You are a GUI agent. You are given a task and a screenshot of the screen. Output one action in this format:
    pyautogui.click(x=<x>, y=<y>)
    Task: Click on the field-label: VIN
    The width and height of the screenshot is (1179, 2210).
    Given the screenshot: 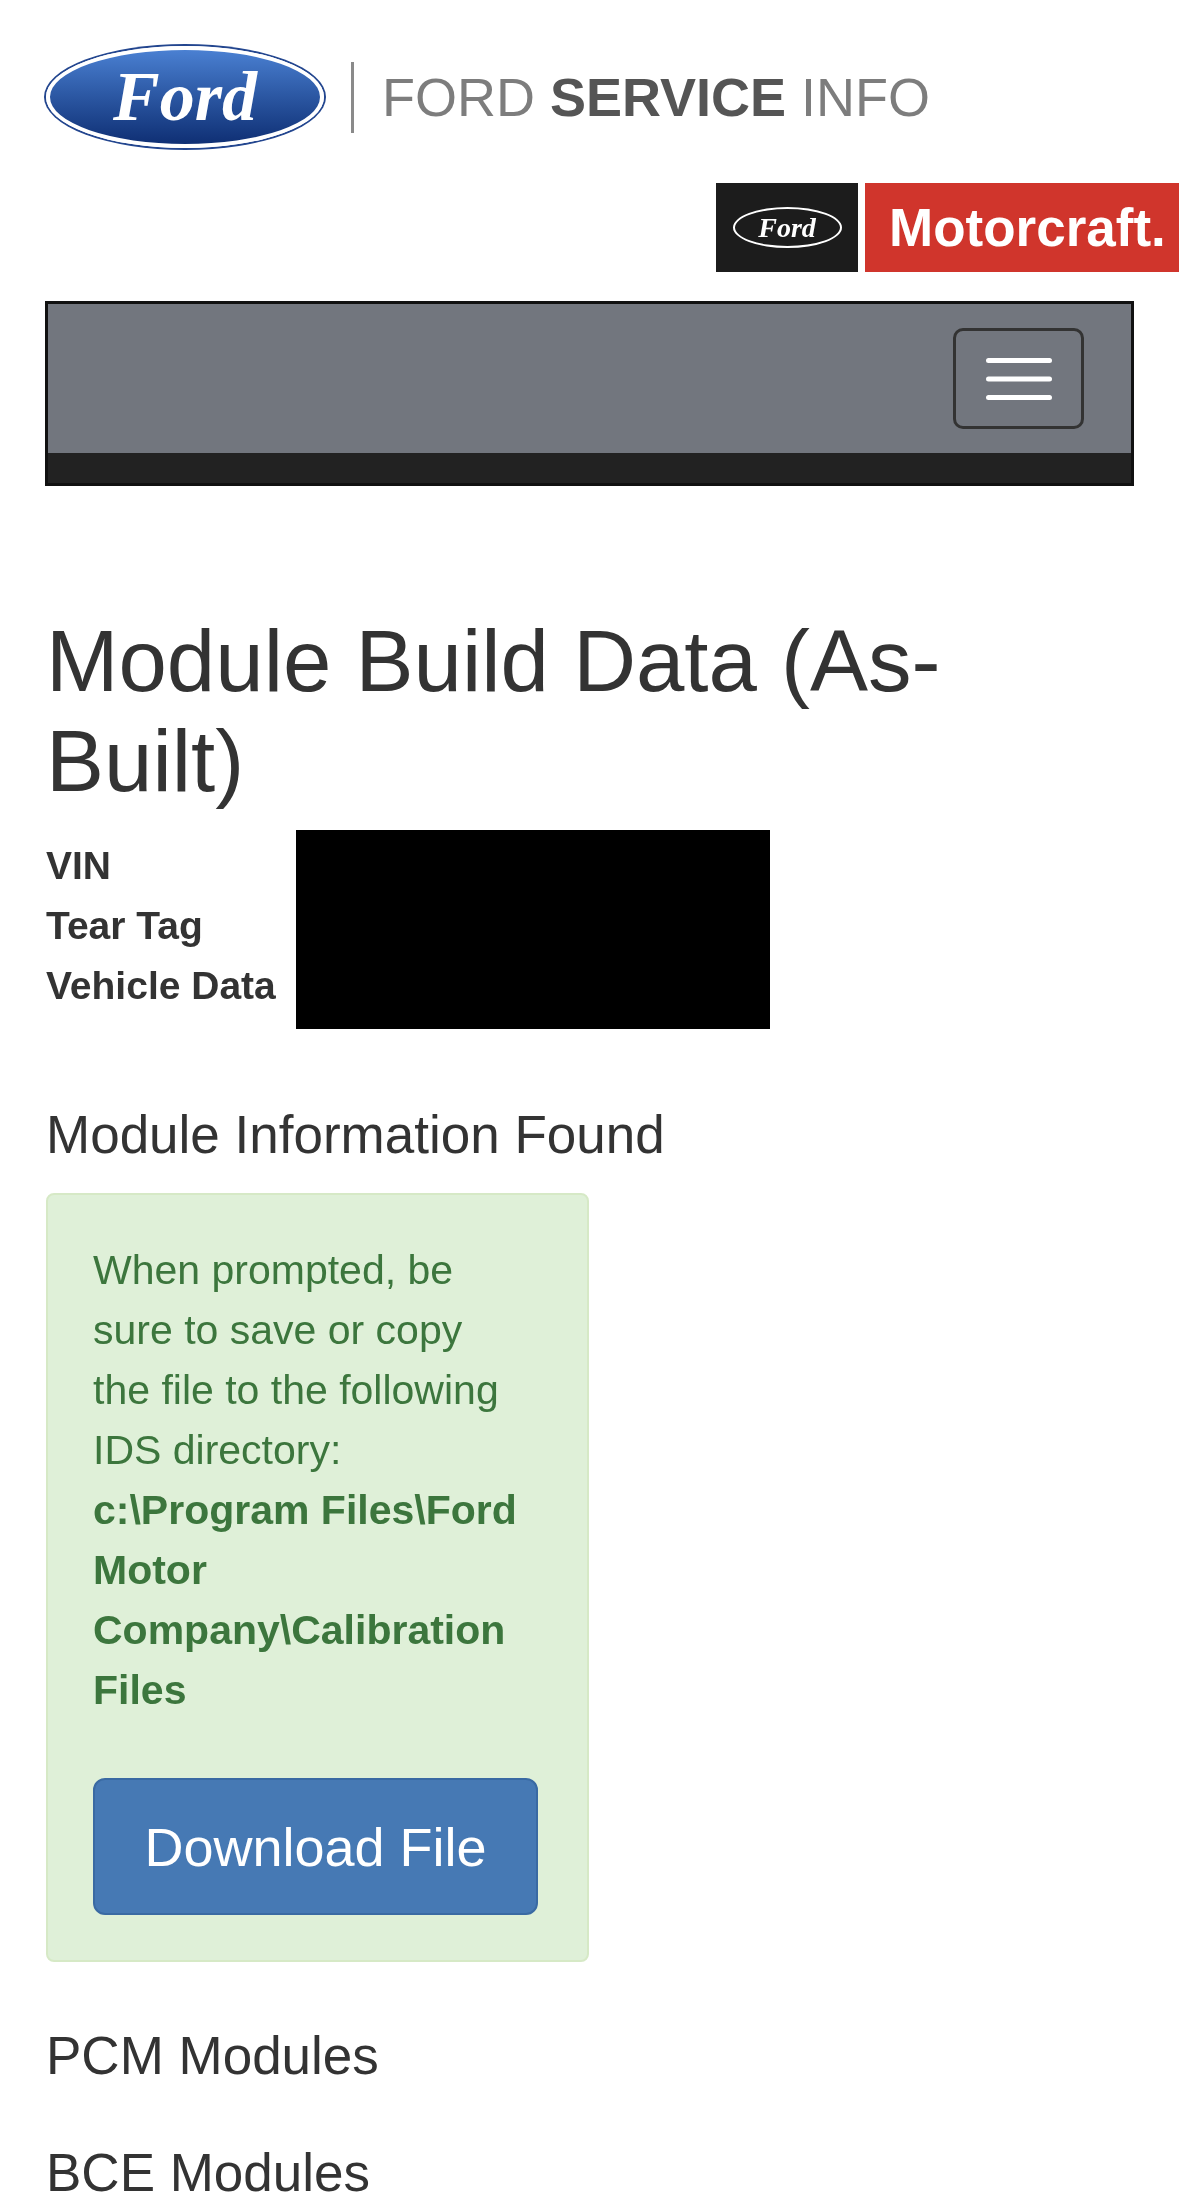 What is the action you would take?
    pyautogui.click(x=78, y=866)
    